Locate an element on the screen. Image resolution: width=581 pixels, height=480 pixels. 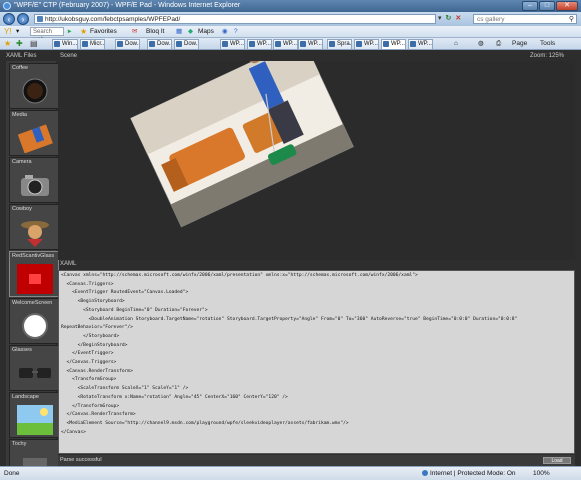
dropdown-arrow-icon: ▾ is located at coordinates (440, 18).